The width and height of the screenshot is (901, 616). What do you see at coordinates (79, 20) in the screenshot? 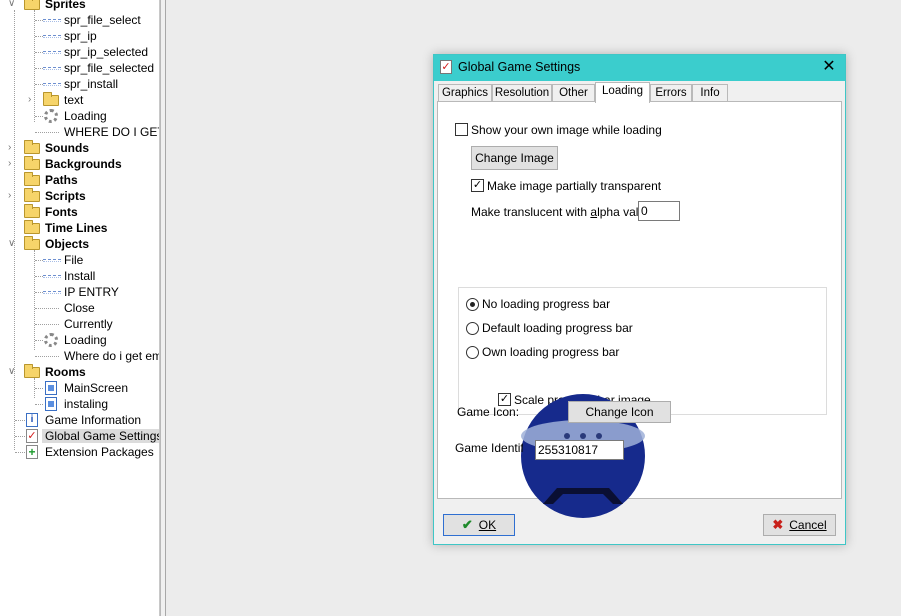
I see `tree-item-spr-file-select: spr_file_select` at bounding box center [79, 20].